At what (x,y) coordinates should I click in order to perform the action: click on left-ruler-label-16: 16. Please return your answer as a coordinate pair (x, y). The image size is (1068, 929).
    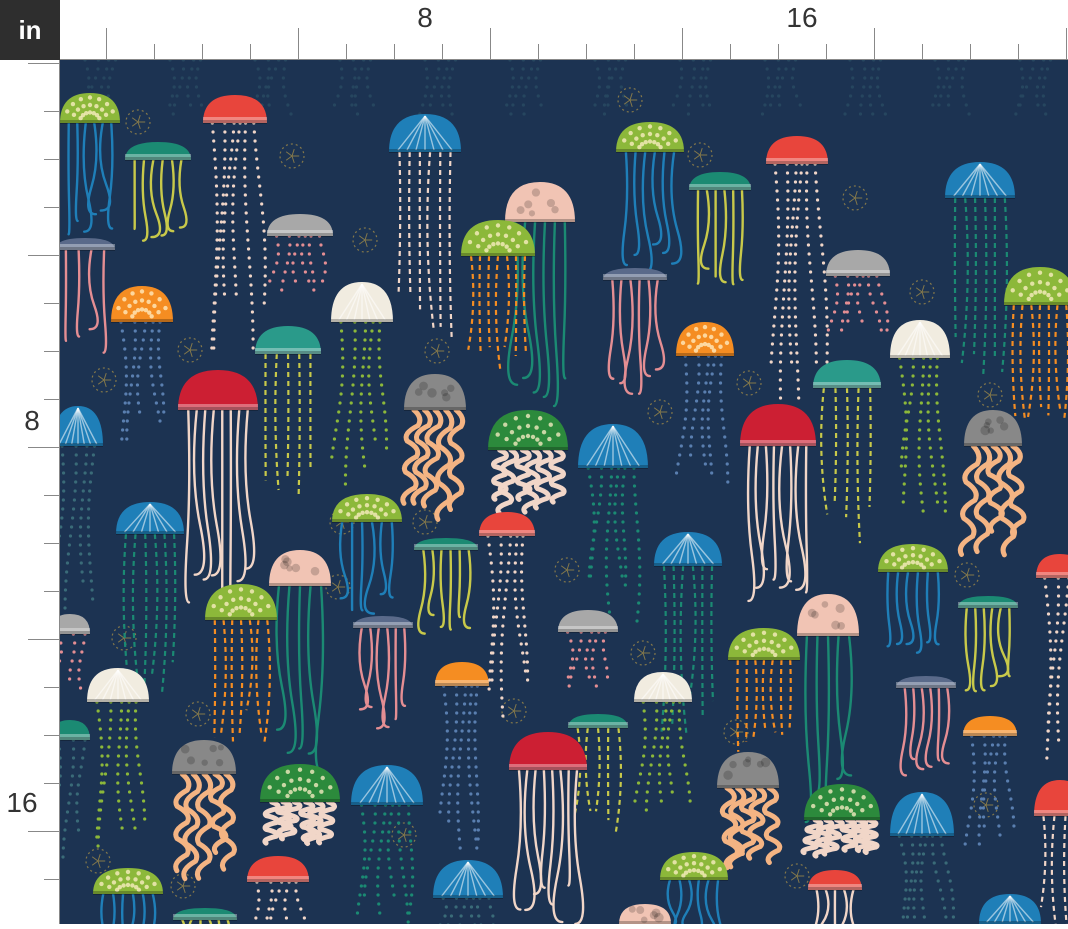
    Looking at the image, I should click on (21, 802).